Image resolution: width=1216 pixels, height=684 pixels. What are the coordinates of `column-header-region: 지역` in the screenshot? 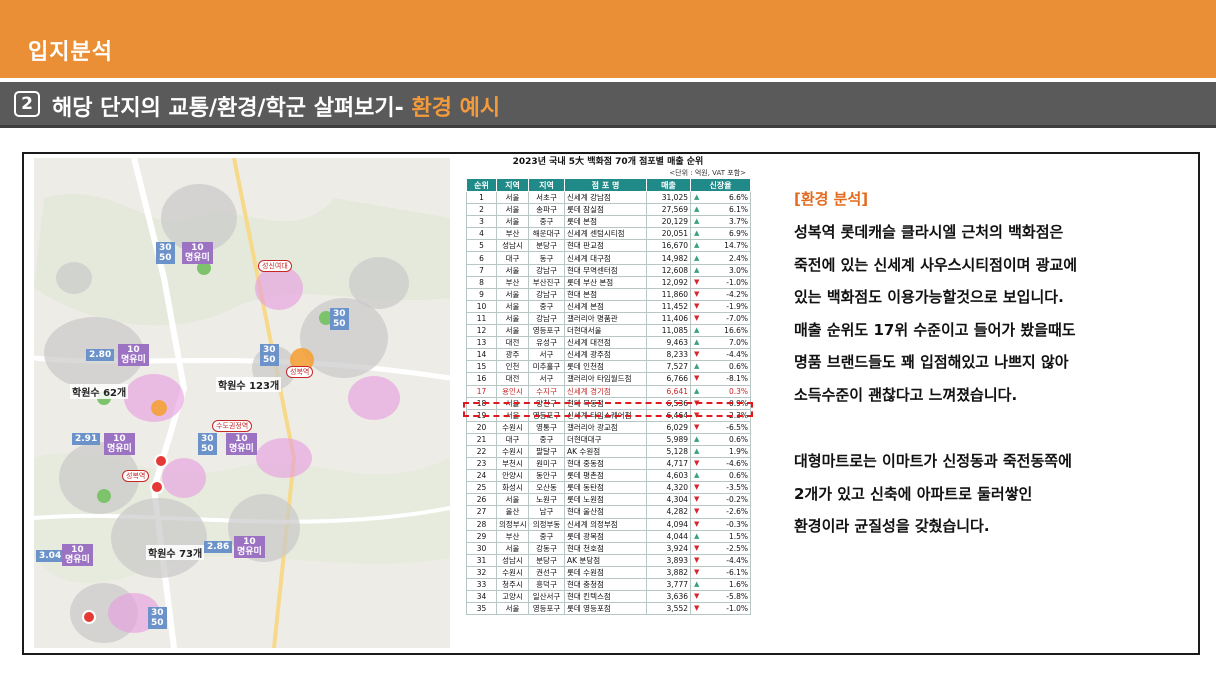 It's located at (512, 185).